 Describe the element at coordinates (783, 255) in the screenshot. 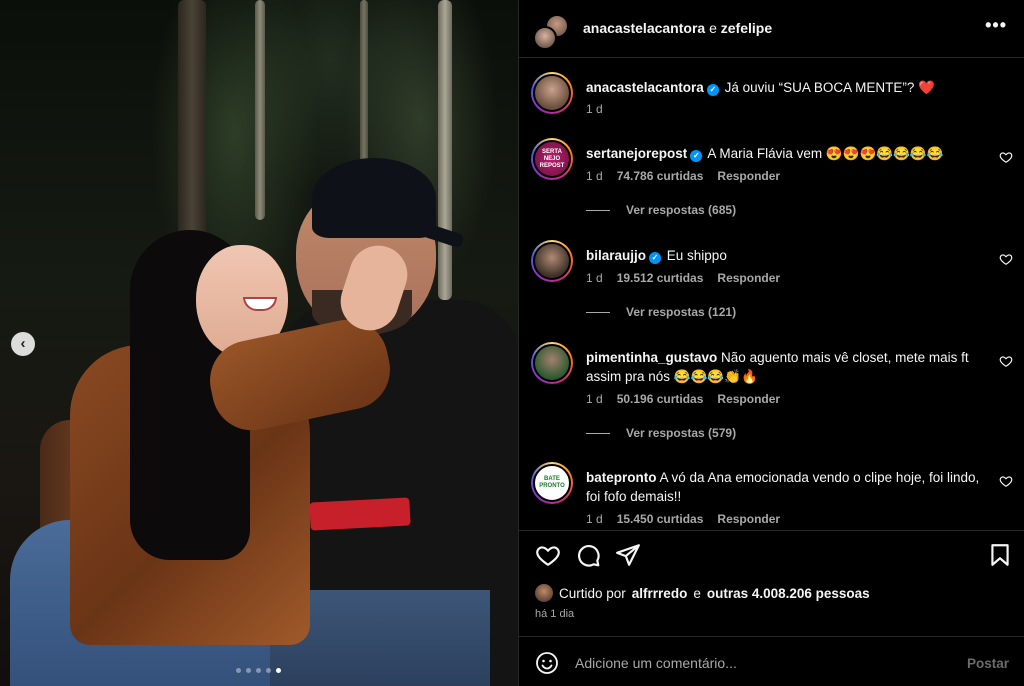

I see `comment-text: bilaraujjo ✓ Eu shippo` at that location.